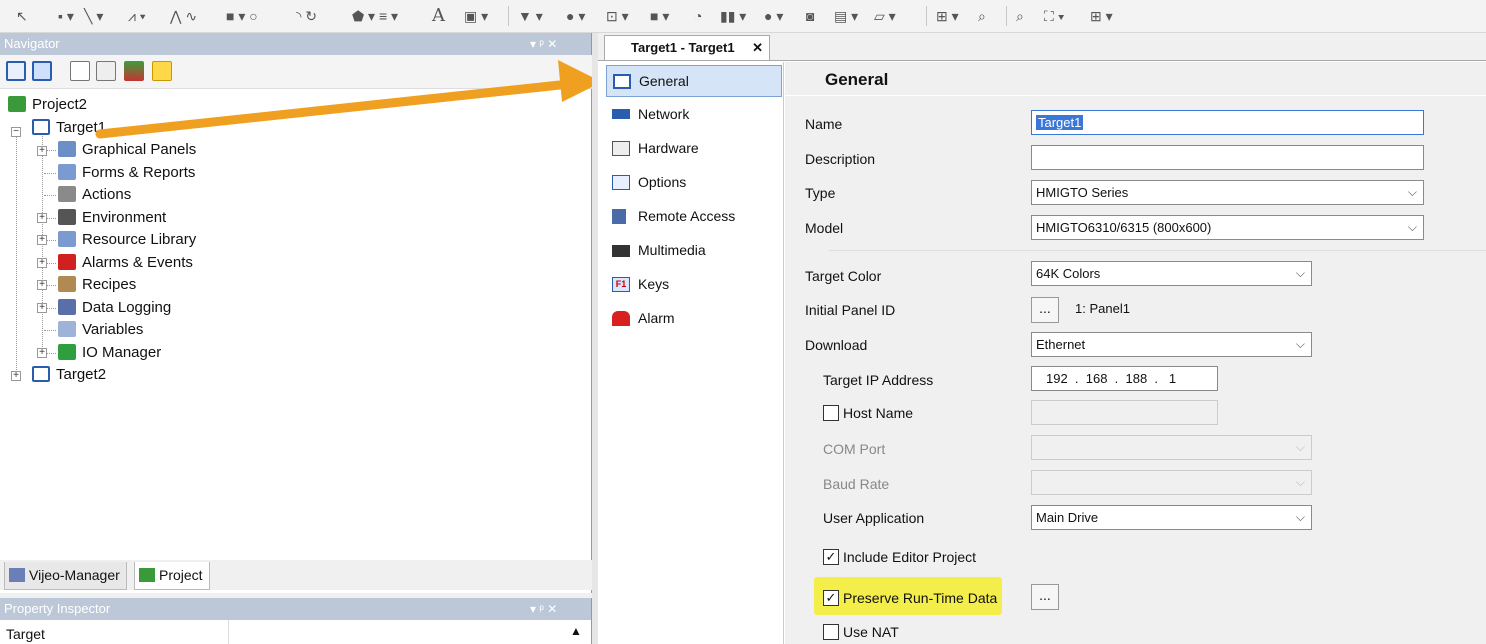 The height and width of the screenshot is (644, 1486). What do you see at coordinates (694, 217) in the screenshot?
I see `category-remote-access: Remote Access` at bounding box center [694, 217].